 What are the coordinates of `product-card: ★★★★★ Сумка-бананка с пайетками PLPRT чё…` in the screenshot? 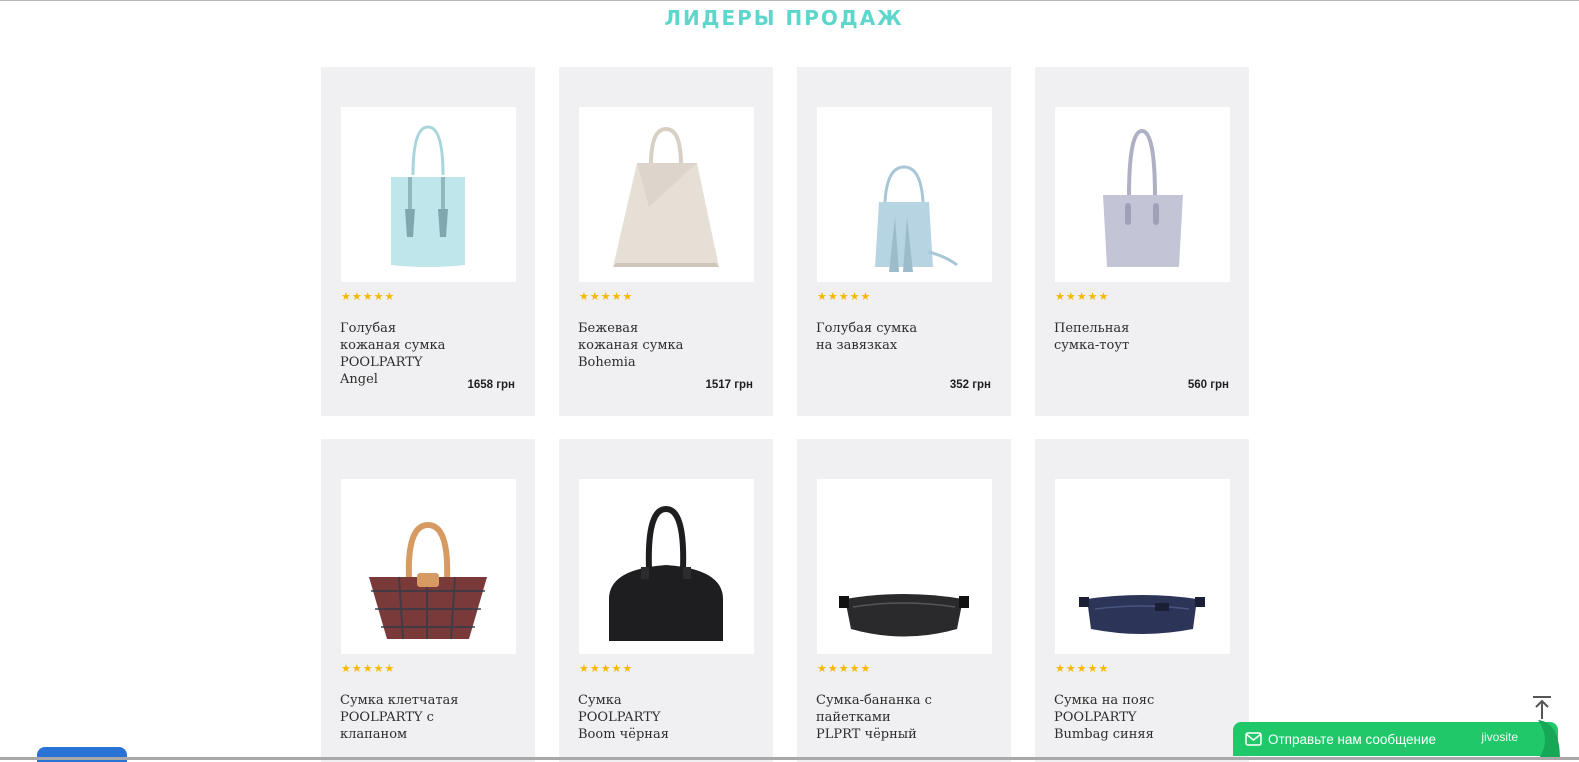 It's located at (904, 600).